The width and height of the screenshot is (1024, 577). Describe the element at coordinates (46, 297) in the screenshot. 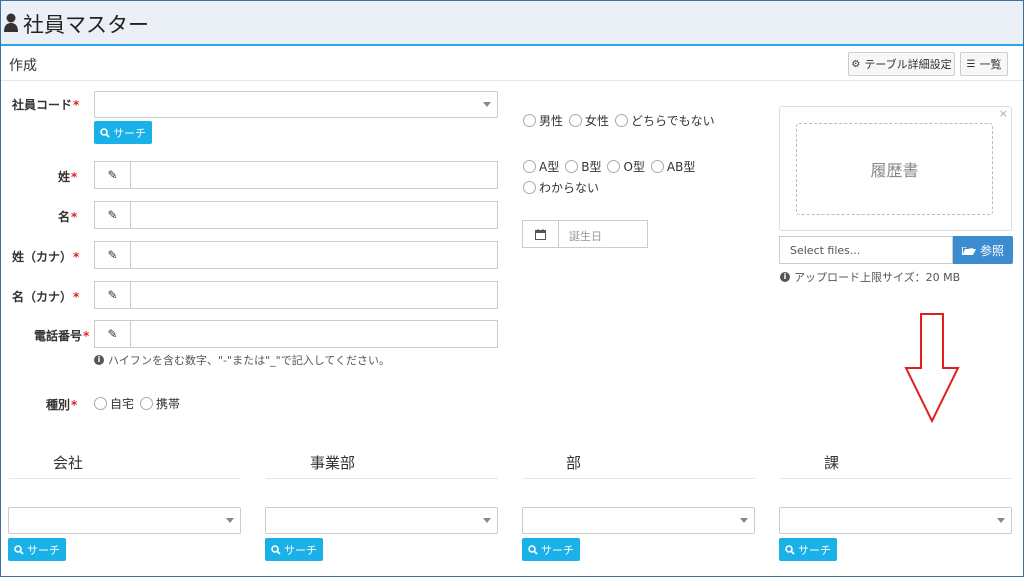

I see `first-name-kana-label: 名（カナ）*` at that location.